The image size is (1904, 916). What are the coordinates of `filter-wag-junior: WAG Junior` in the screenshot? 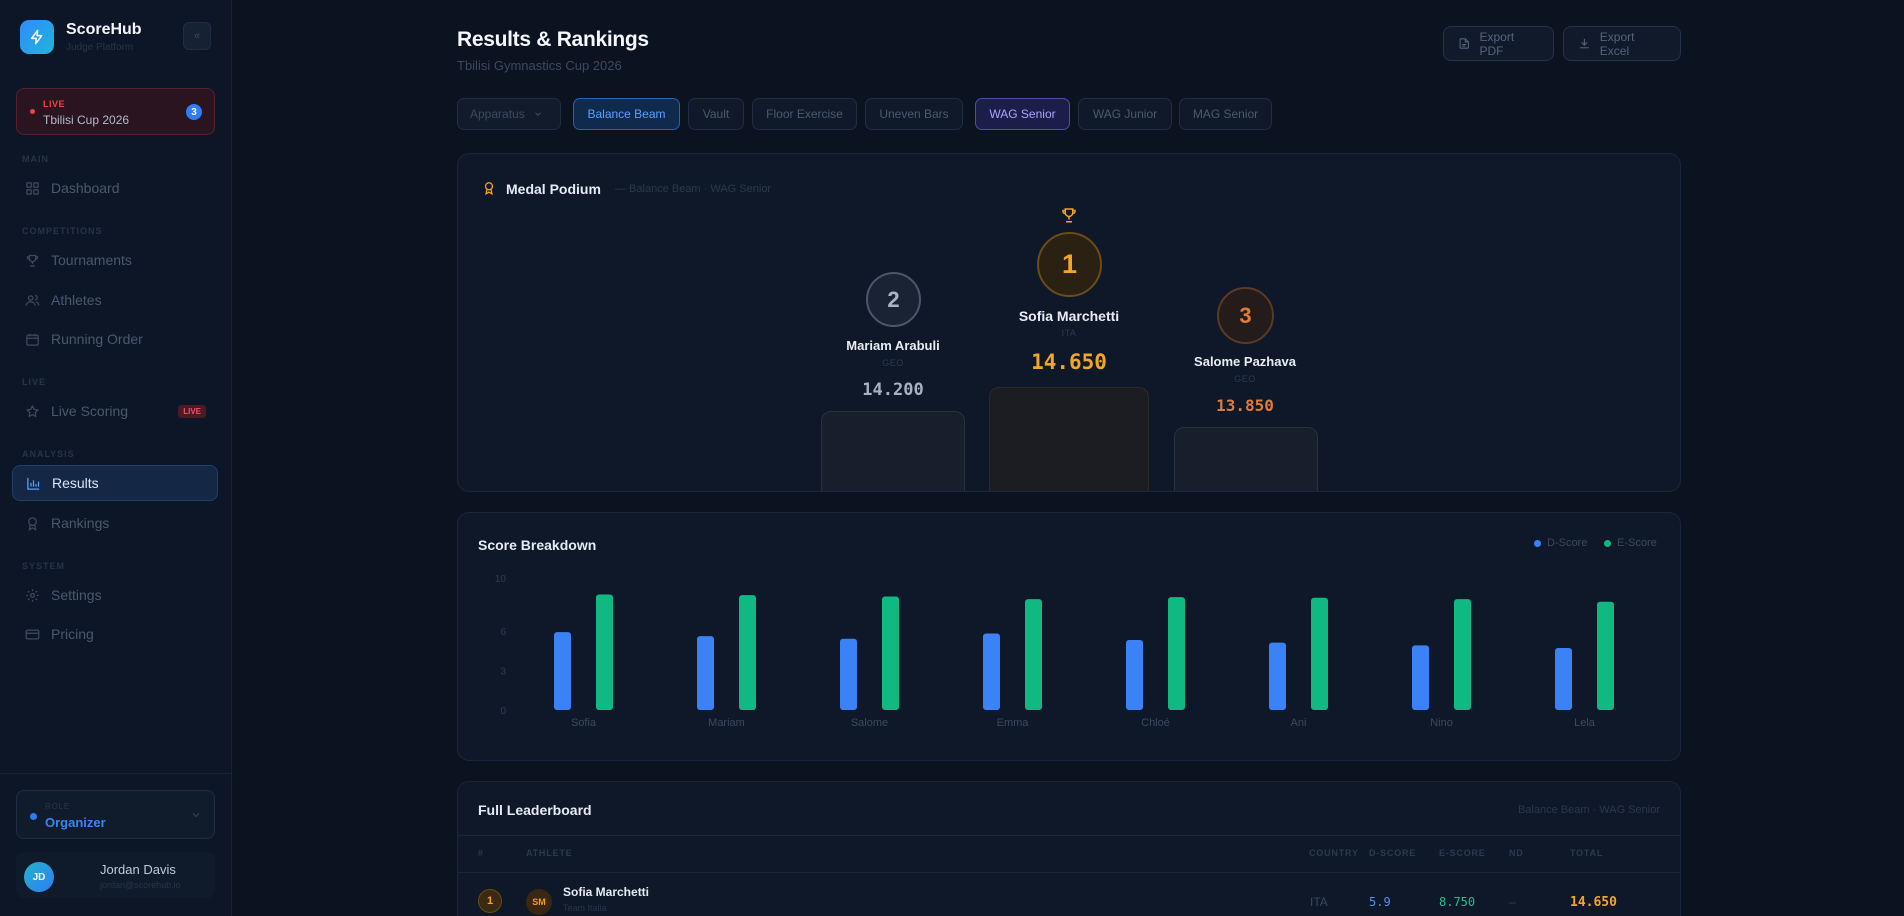 It's located at (1125, 114).